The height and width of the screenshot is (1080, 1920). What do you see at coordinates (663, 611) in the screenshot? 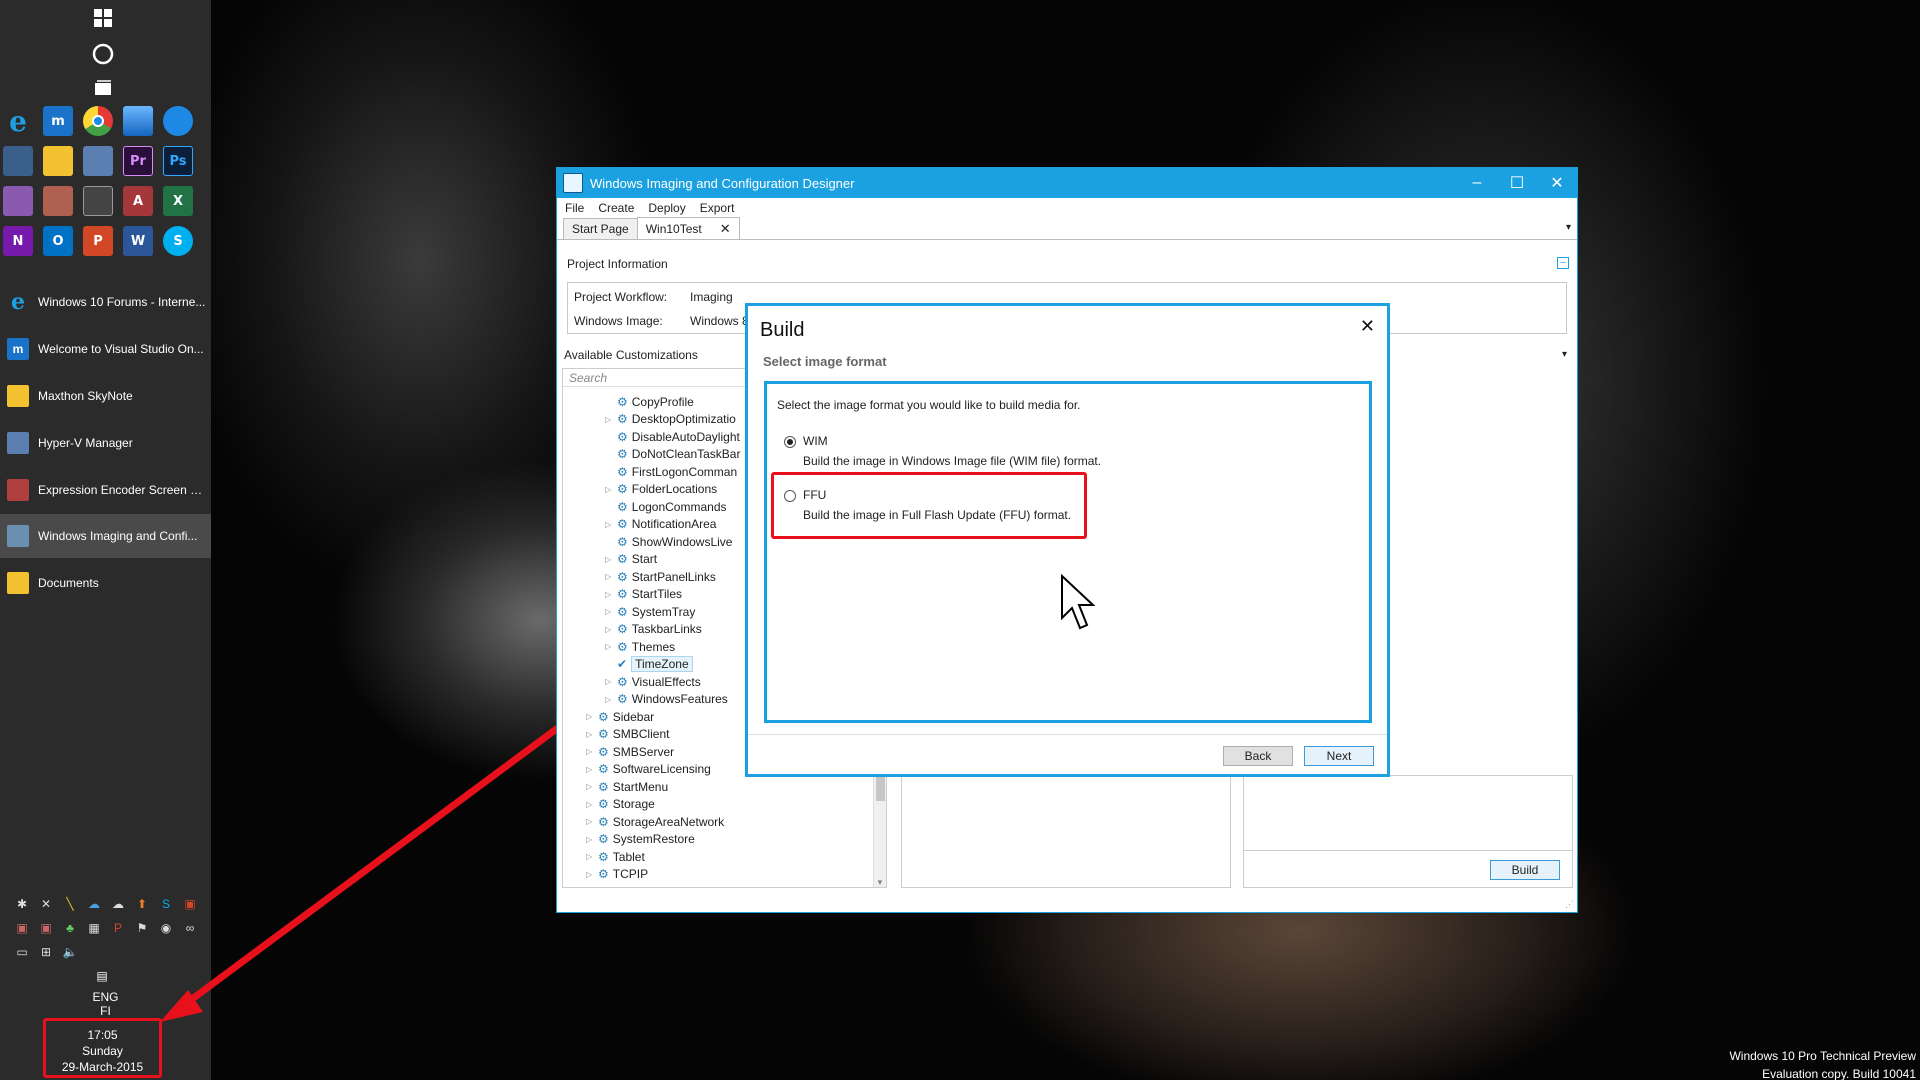
I see `tree-node-label: SystemTray` at bounding box center [663, 611].